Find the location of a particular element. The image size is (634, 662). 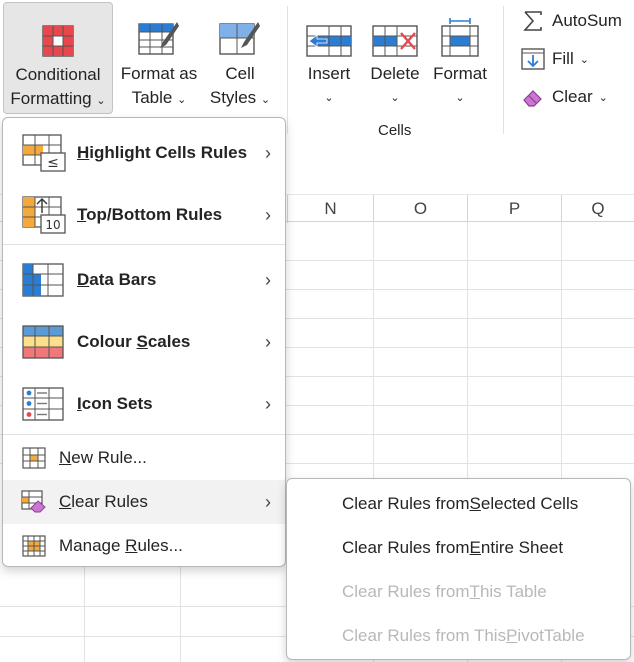

menu-item-clear-rules: Clear Rules › is located at coordinates (144, 502).